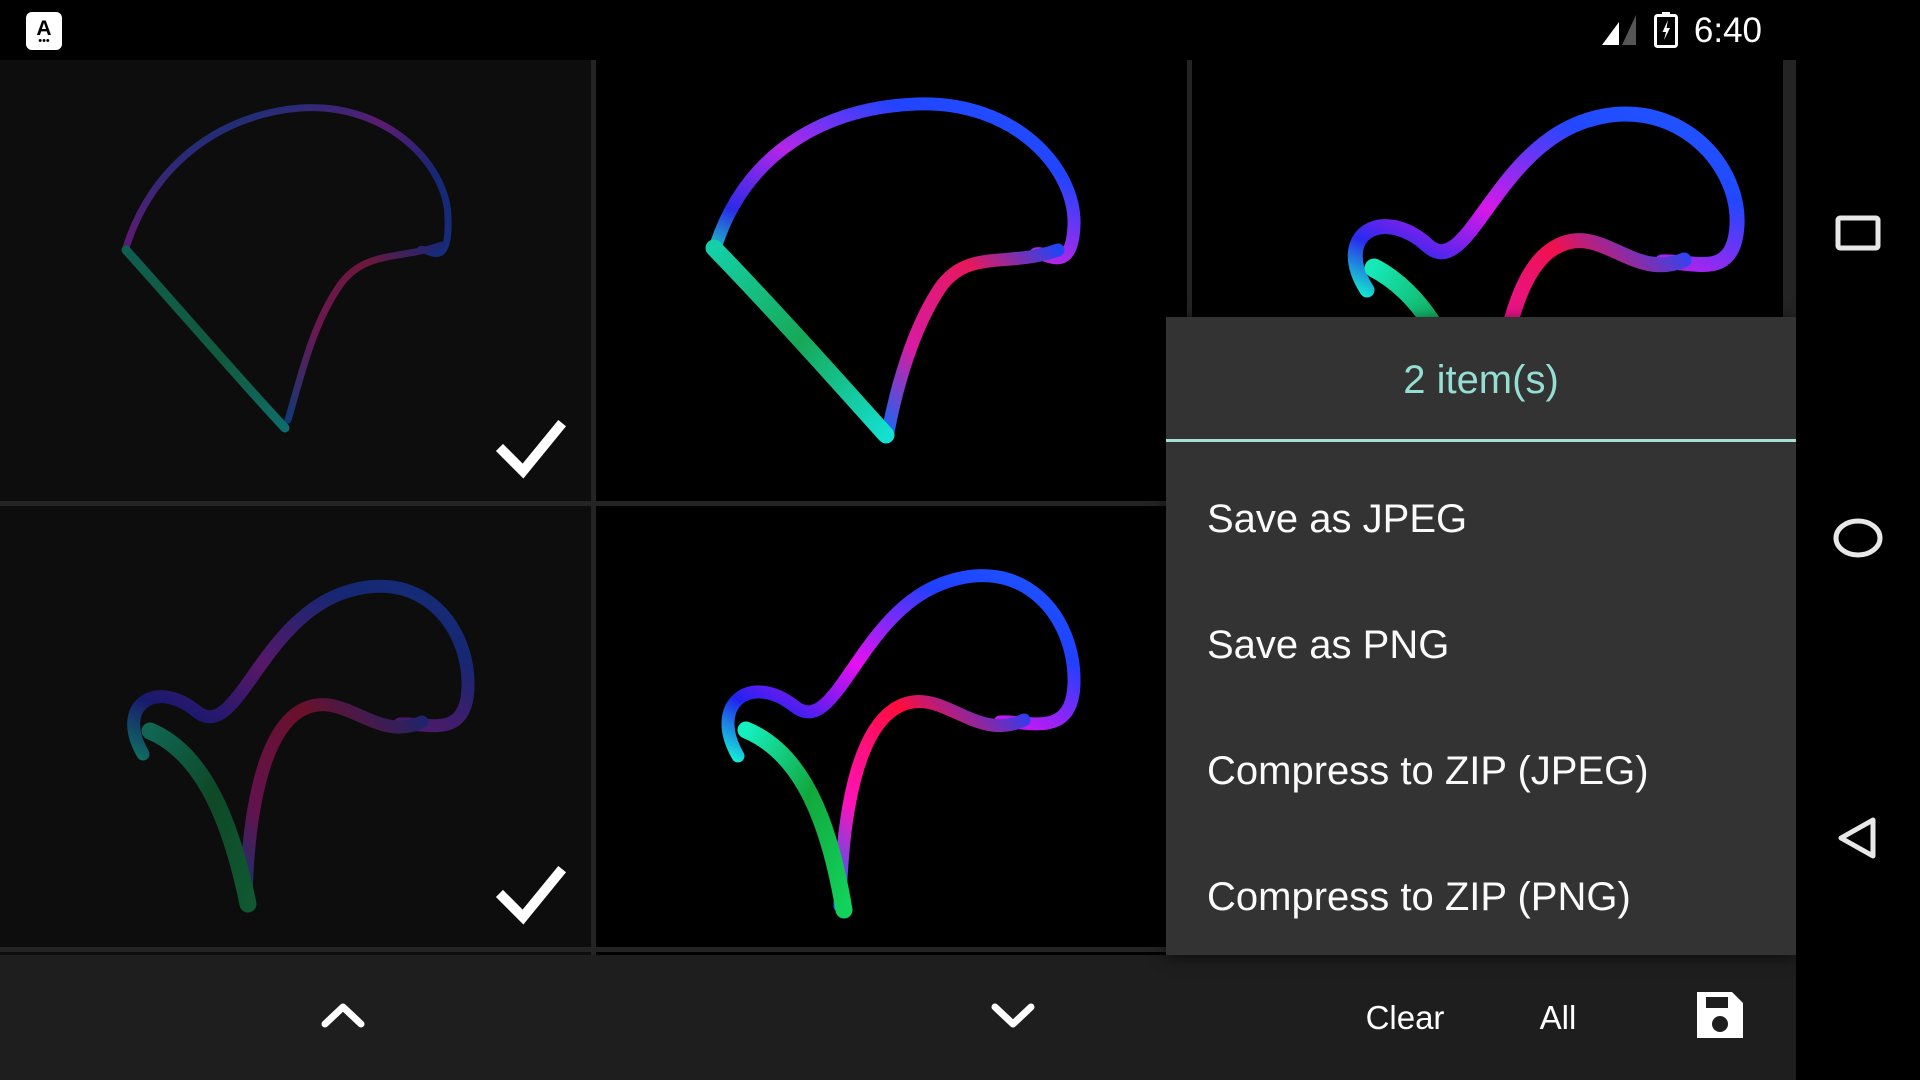 The image size is (1920, 1080). Describe the element at coordinates (1619, 30) in the screenshot. I see `signal-bars-icon` at that location.